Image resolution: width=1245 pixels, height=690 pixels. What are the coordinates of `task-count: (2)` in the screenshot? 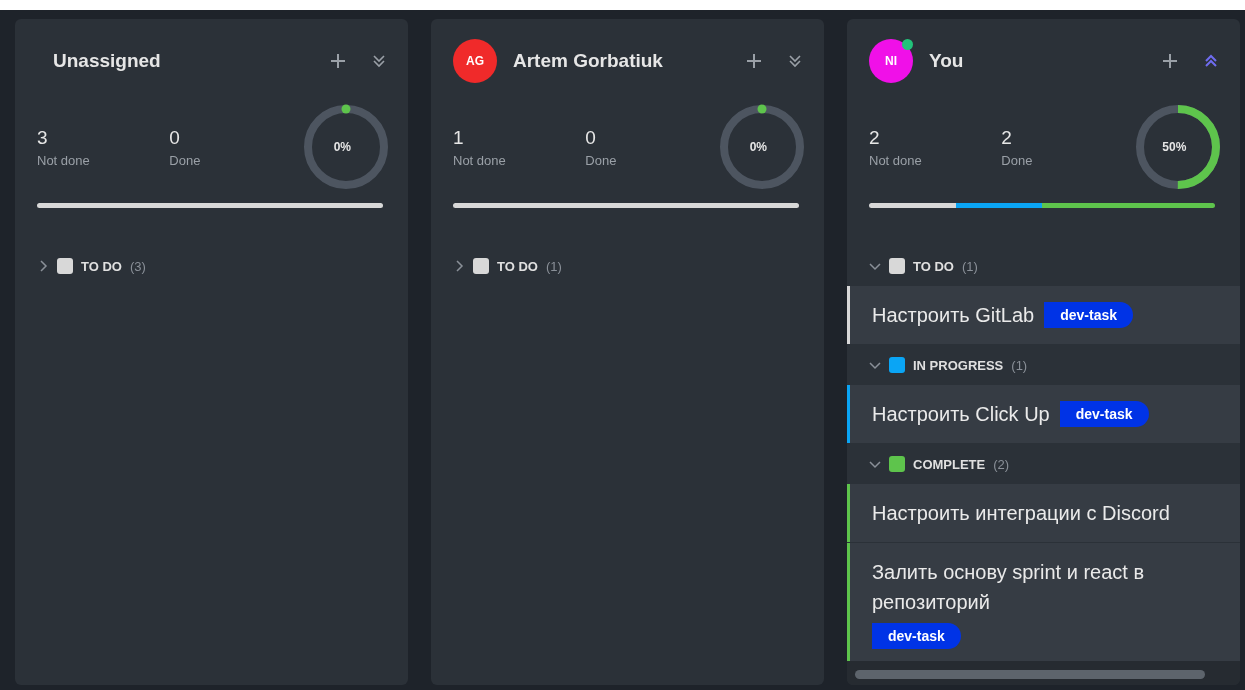 It's located at (1001, 464).